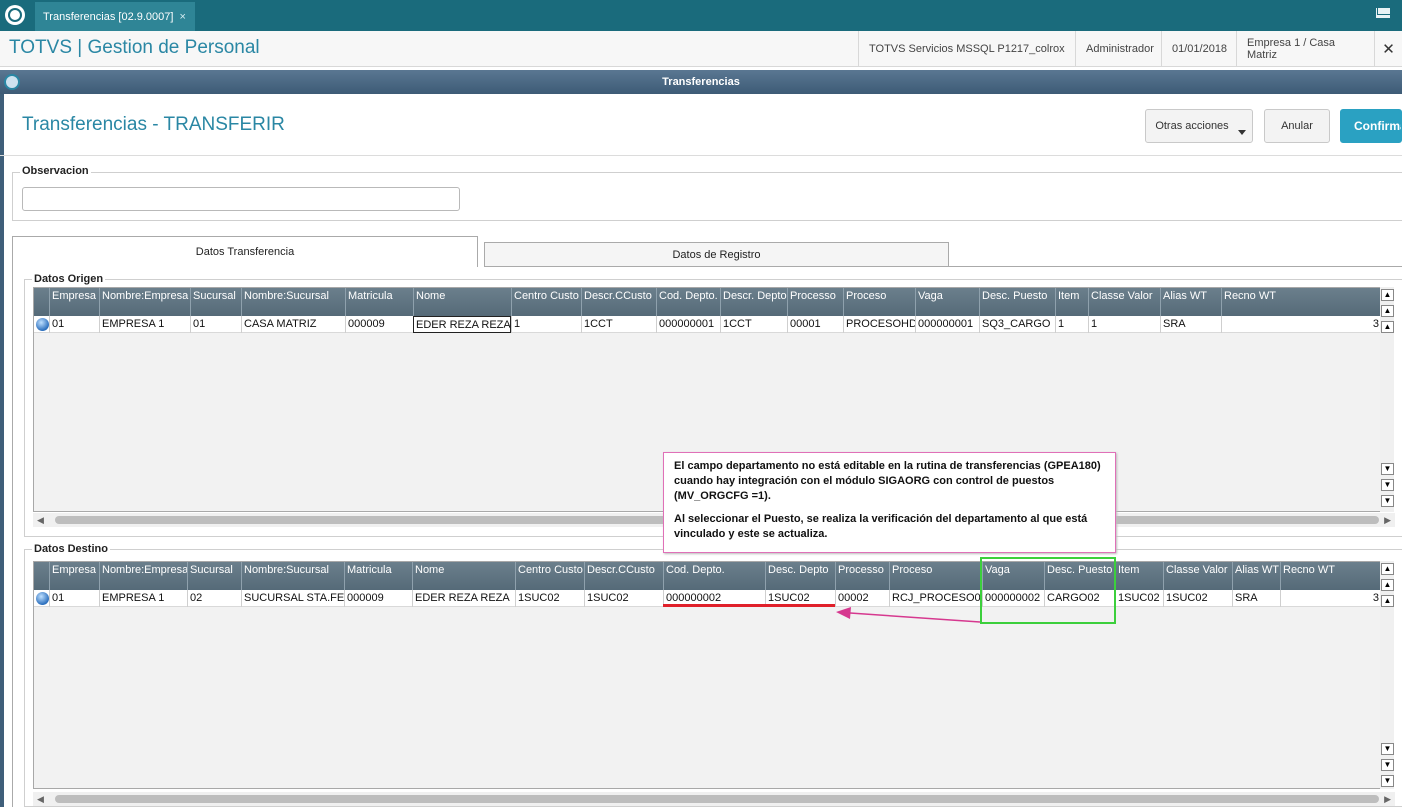 Image resolution: width=1402 pixels, height=807 pixels. Describe the element at coordinates (462, 324) in the screenshot. I see `cell-selected: EDER REZA REZA` at that location.